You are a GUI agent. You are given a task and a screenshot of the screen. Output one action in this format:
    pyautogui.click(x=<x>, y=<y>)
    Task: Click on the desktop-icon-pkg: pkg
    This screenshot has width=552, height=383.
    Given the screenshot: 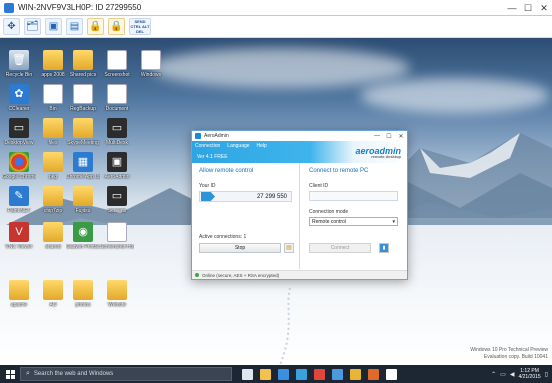 What is the action you would take?
    pyautogui.click(x=53, y=166)
    